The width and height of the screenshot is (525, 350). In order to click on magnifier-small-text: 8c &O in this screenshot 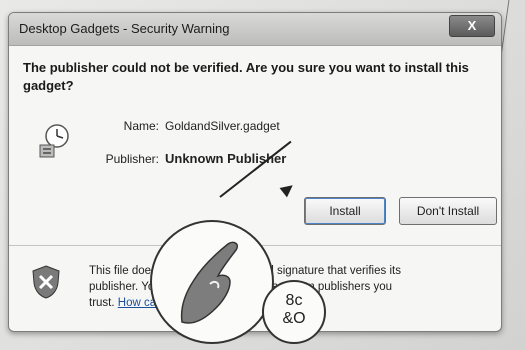, I will do `click(294, 309)`.